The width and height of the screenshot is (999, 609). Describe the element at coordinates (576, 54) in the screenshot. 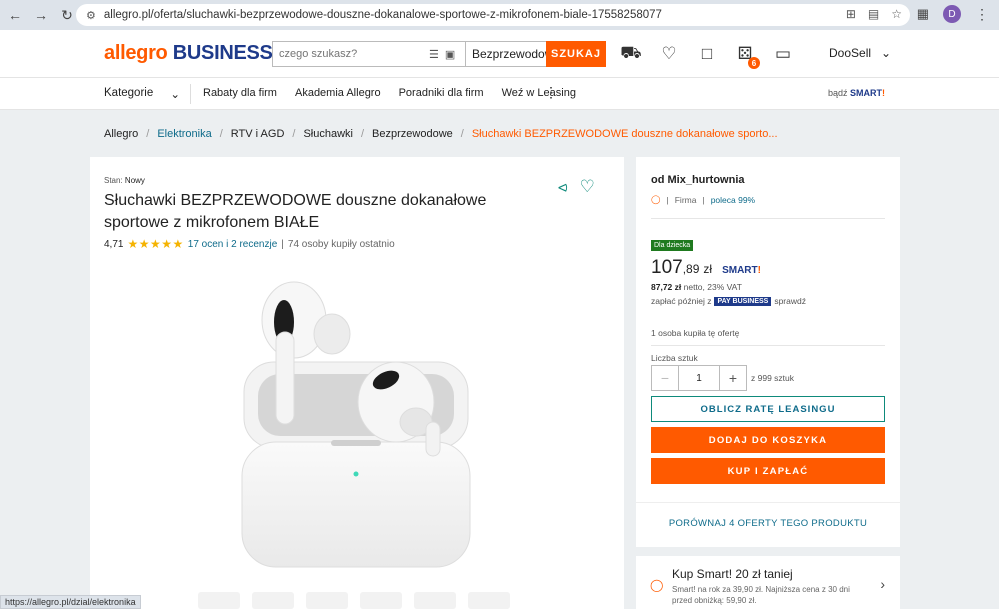

I see `search-button: SZUKAJ` at that location.